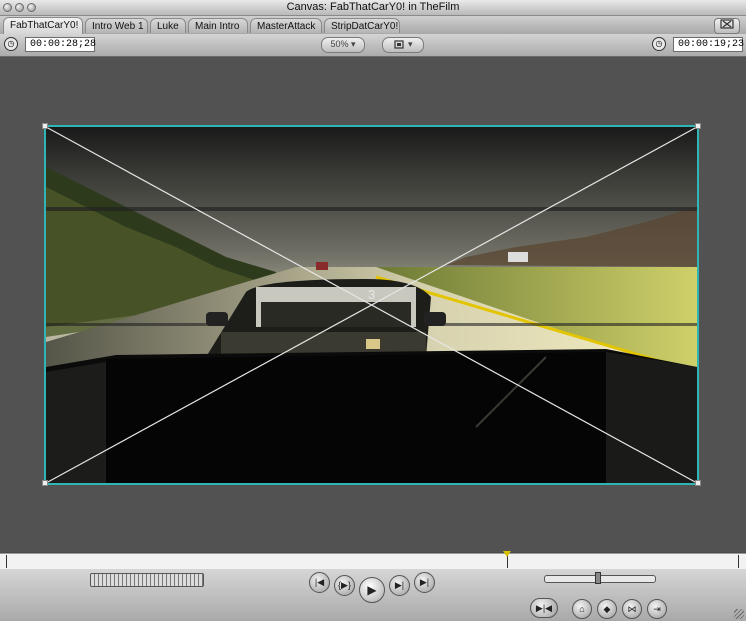 This screenshot has width=746, height=621. I want to click on wireframe-handle-bottom-left, so click(45, 483).